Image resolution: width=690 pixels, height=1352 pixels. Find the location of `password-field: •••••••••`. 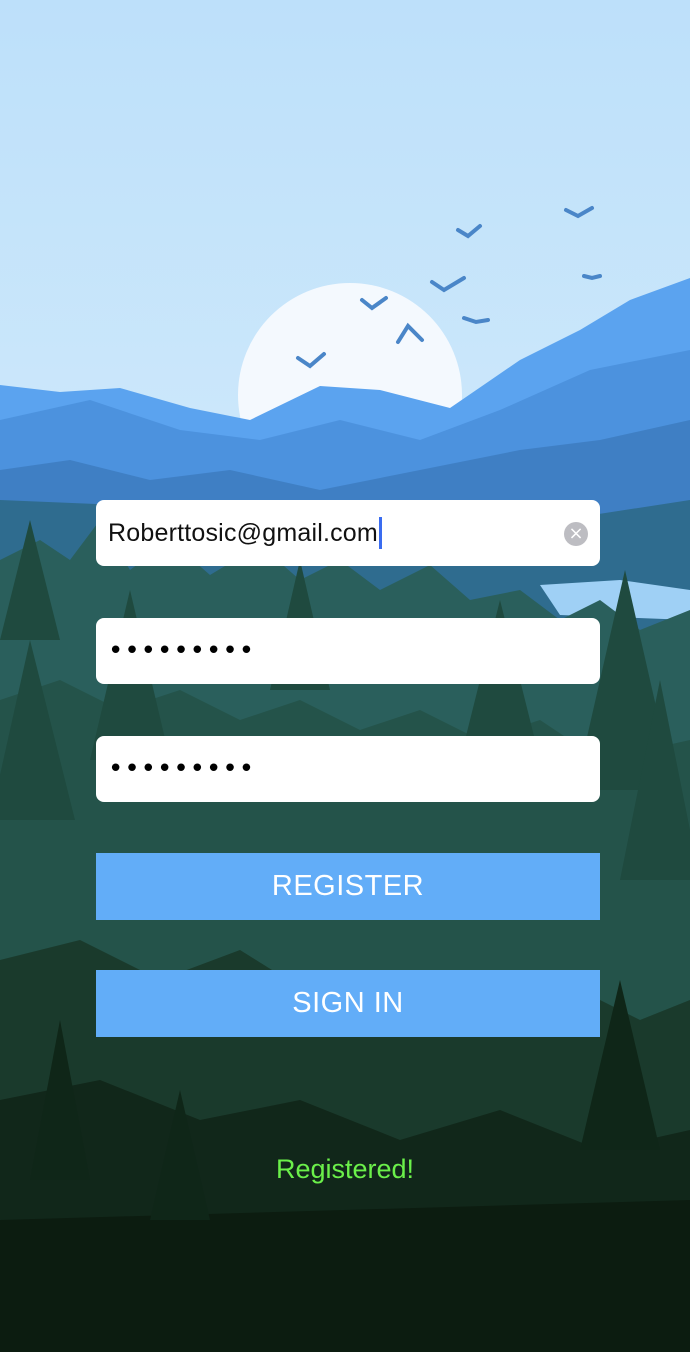

password-field: ••••••••• is located at coordinates (348, 651).